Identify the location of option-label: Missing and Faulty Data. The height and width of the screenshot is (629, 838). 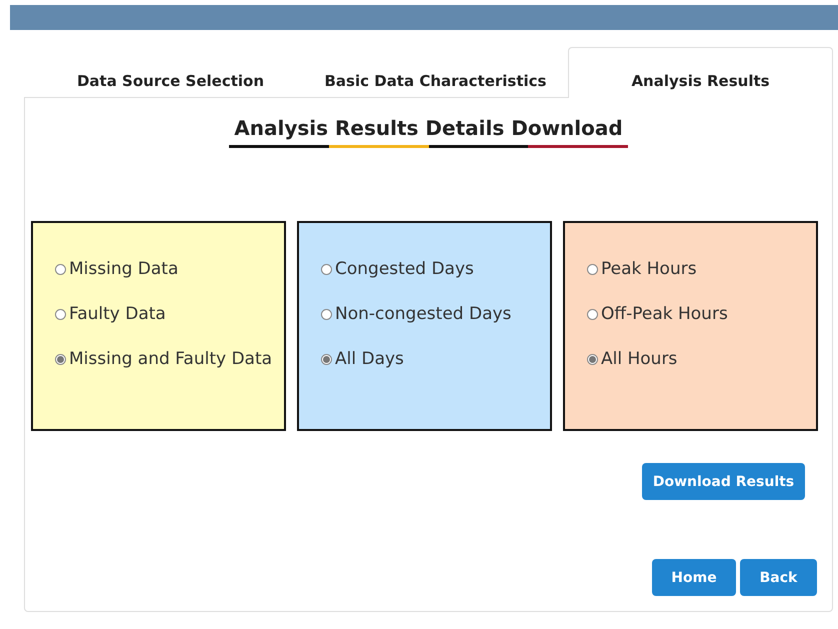
(170, 359).